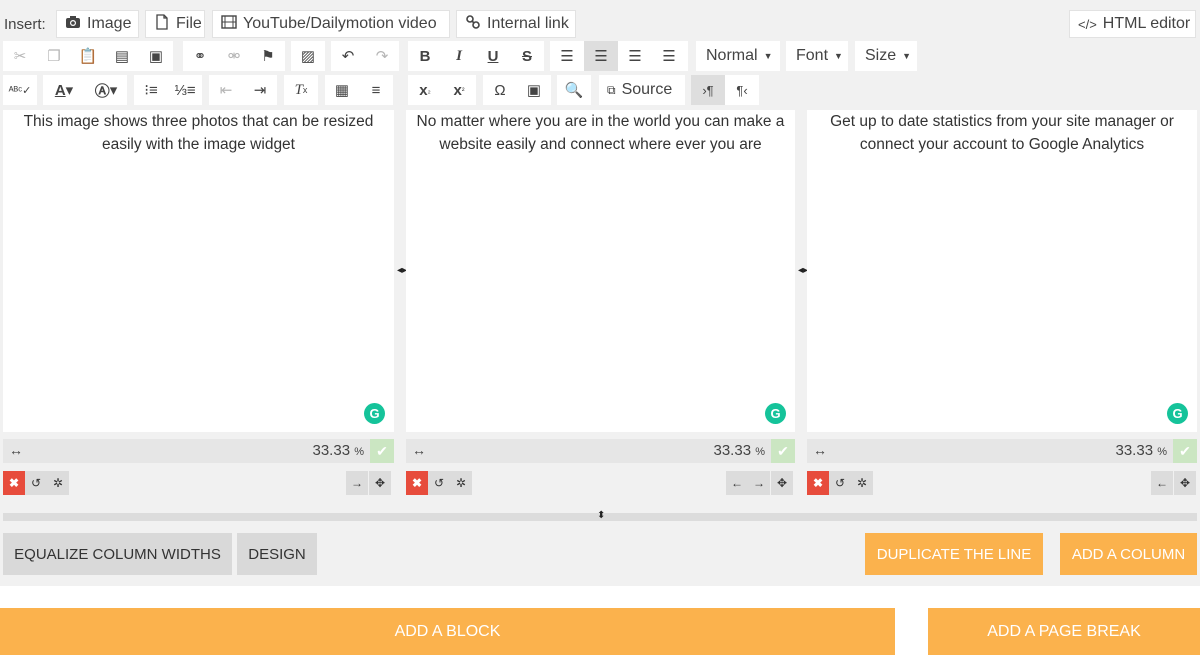 Image resolution: width=1200 pixels, height=663 pixels. I want to click on subscript-icon: x₂, so click(425, 90).